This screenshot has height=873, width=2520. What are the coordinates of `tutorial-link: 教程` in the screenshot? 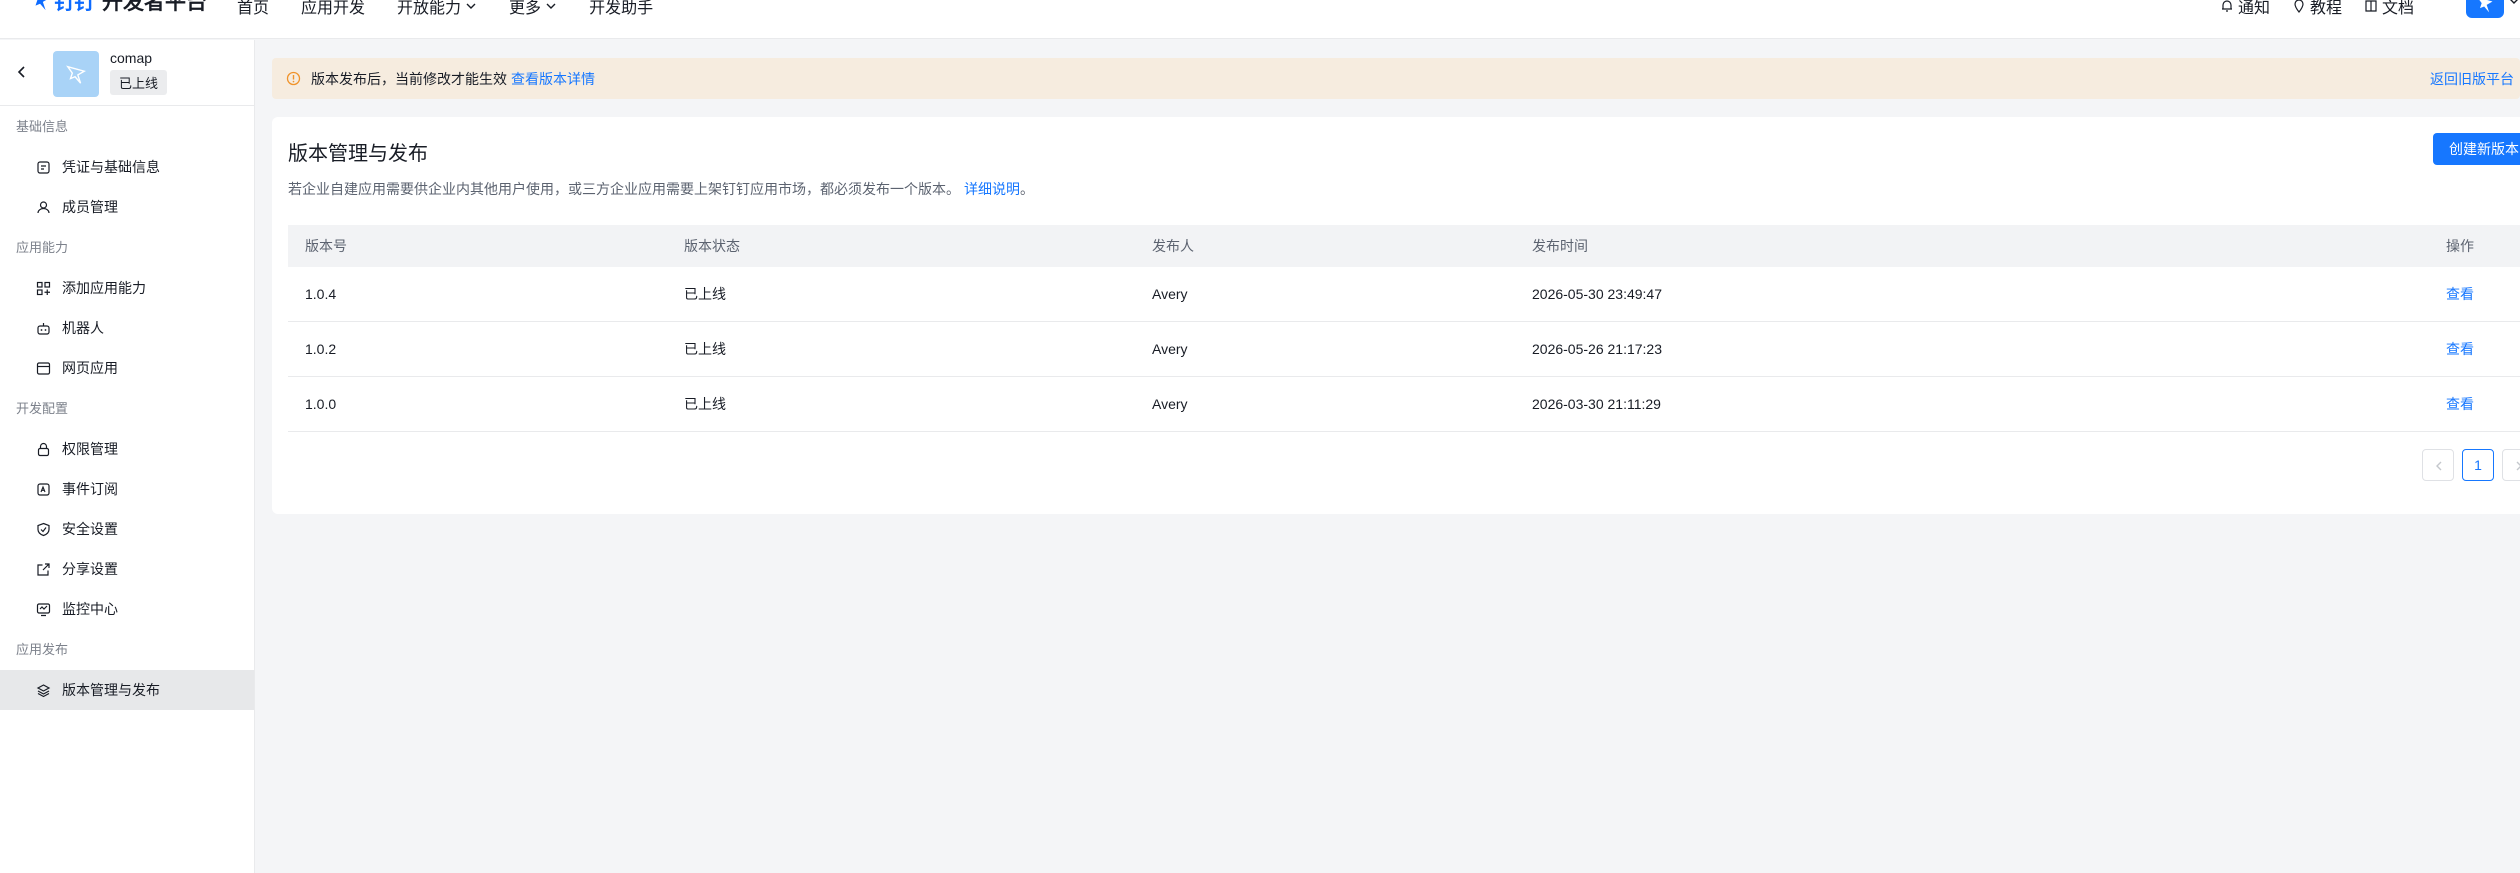 It's located at (2317, 9).